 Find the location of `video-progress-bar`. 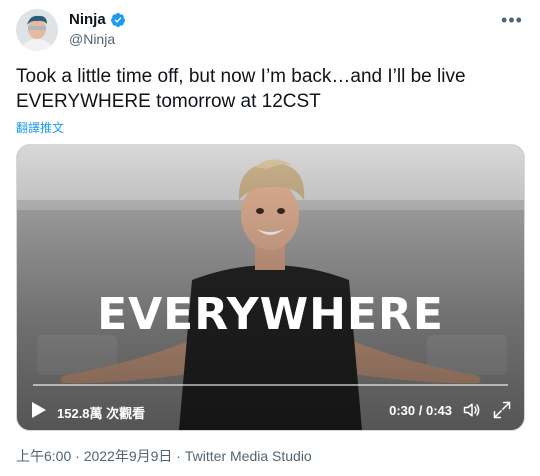

video-progress-bar is located at coordinates (270, 385).